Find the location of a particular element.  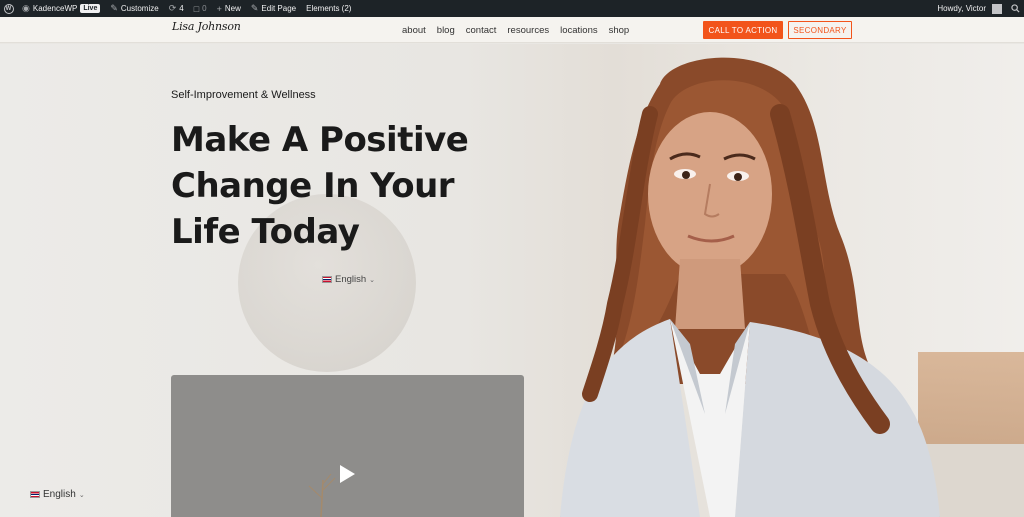

nav-item-contact: contact is located at coordinates (481, 30).